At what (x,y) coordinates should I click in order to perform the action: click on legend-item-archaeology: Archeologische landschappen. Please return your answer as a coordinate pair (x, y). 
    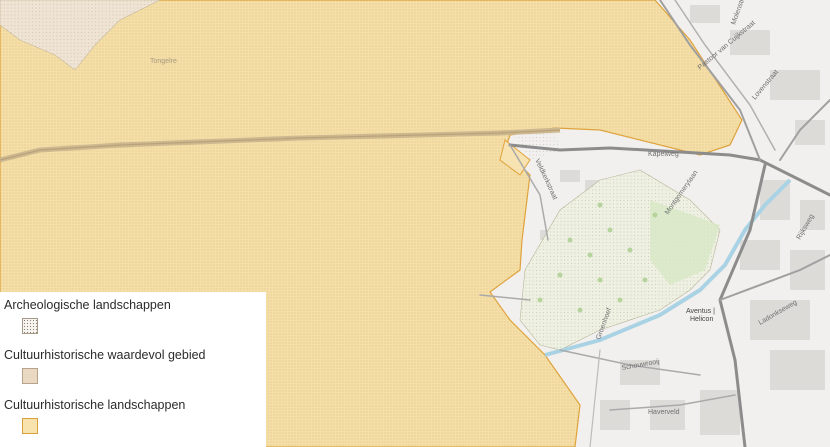
    Looking at the image, I should click on (87, 305).